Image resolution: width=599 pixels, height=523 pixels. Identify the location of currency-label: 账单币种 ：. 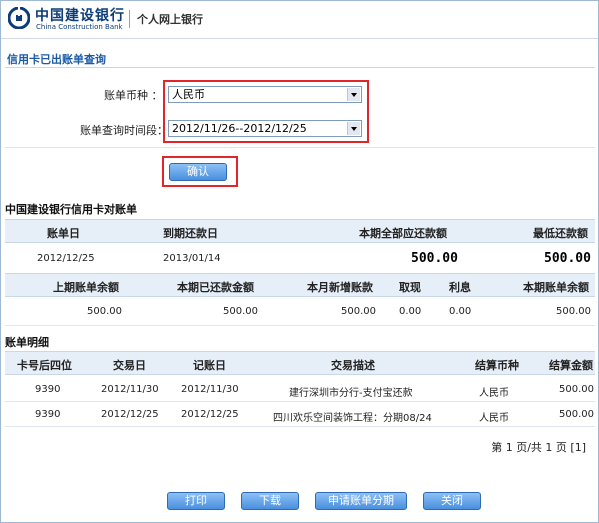
(133, 95).